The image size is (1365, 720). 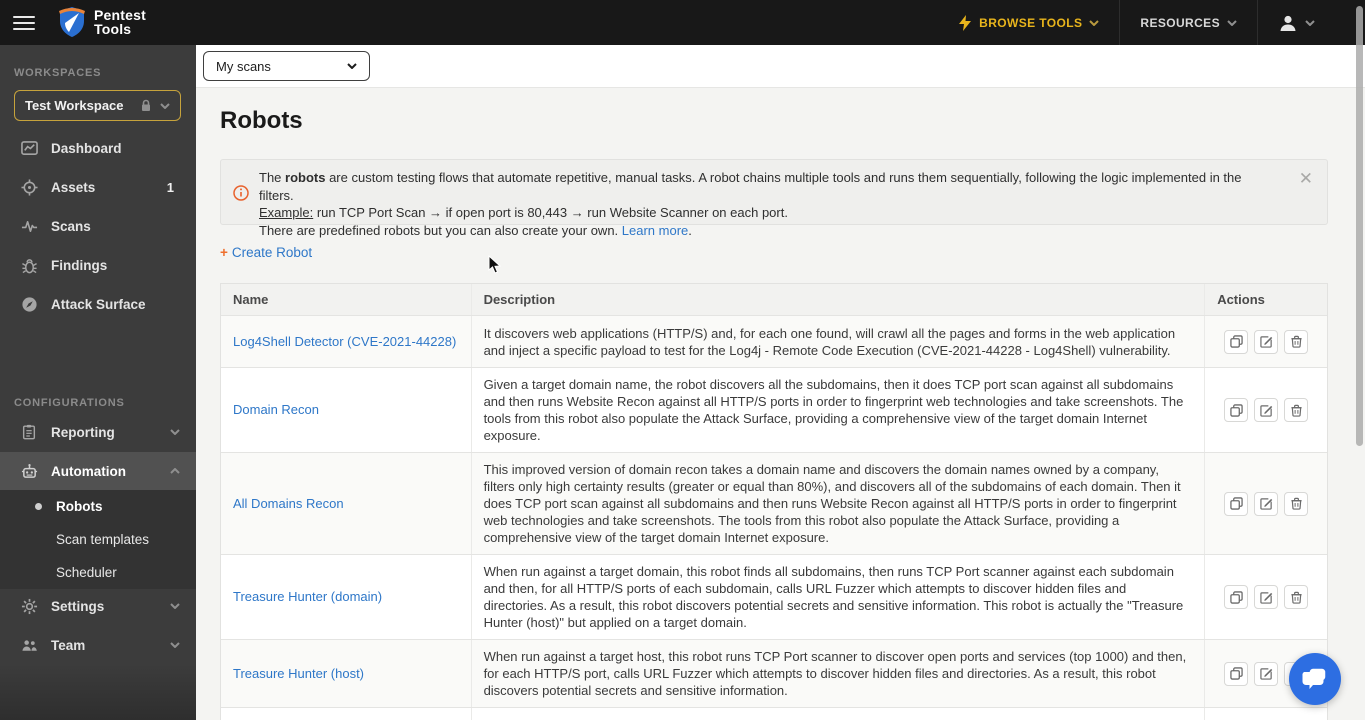 I want to click on resources-menu: RESOURCES, so click(x=1188, y=22).